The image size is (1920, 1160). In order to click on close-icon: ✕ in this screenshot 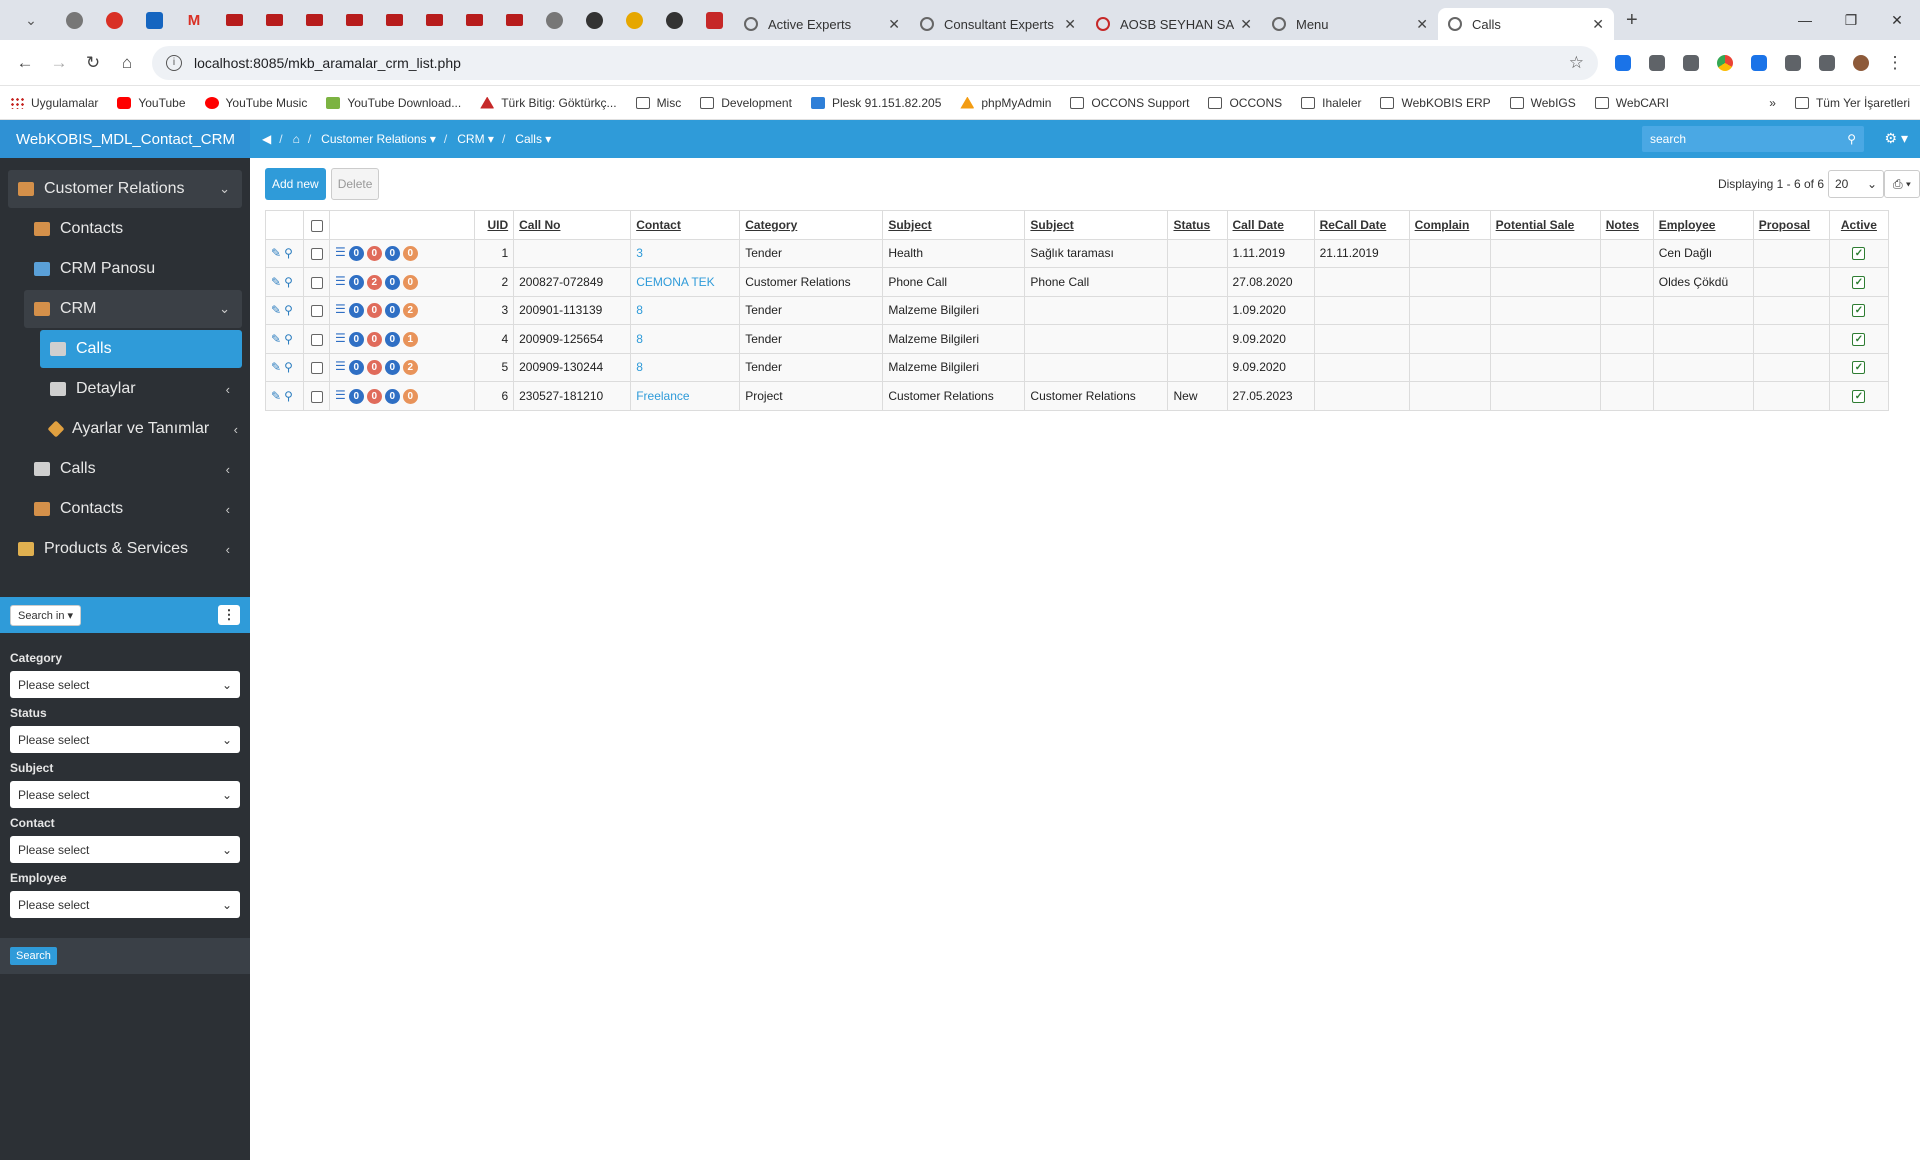, I will do `click(1246, 24)`.